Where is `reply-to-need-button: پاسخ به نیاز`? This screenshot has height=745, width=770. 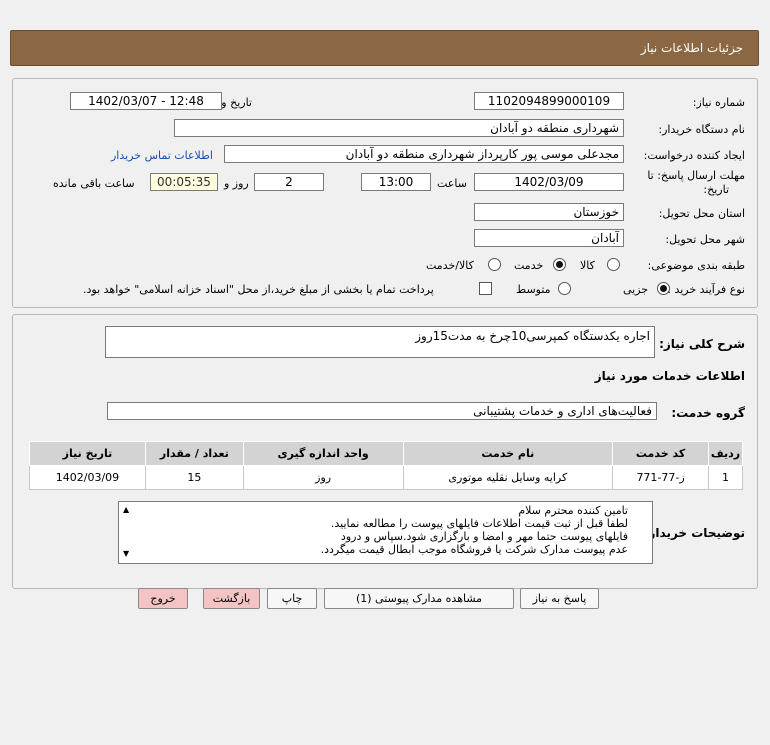 reply-to-need-button: پاسخ به نیاز is located at coordinates (559, 598).